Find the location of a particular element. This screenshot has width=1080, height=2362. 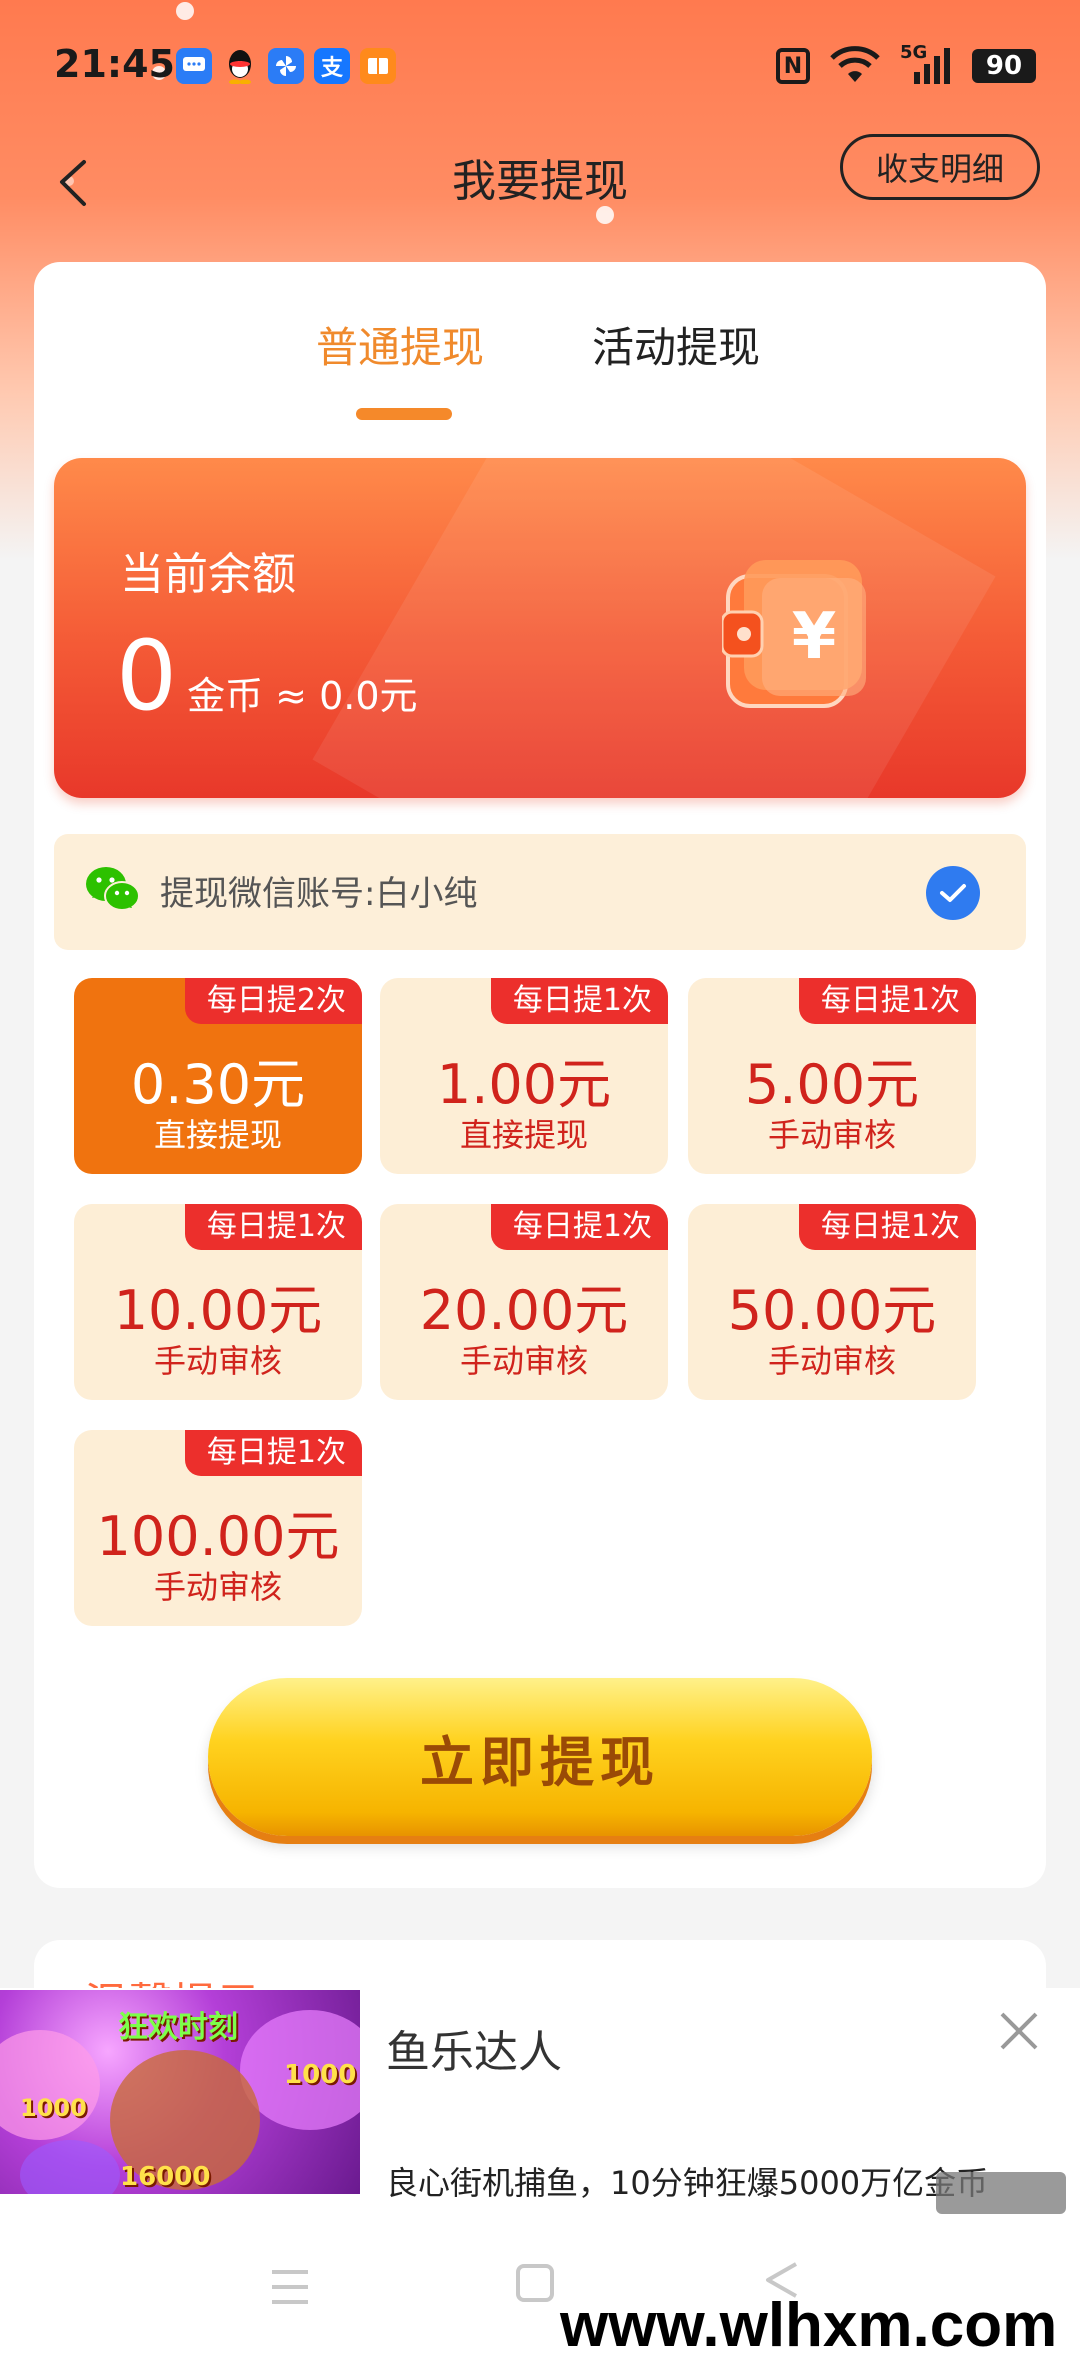

close-icon is located at coordinates (1019, 2031).